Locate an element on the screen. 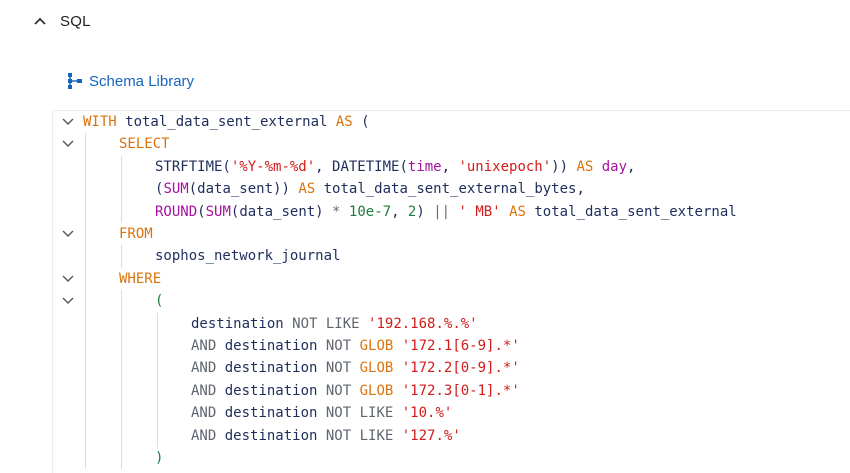  code-text: WITH total_data_sent_external AS ( is located at coordinates (226, 122).